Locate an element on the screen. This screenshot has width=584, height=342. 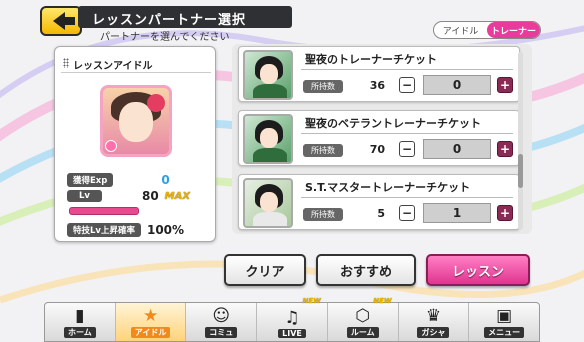
nav-home: ▮ ホーム is located at coordinates (80, 322).